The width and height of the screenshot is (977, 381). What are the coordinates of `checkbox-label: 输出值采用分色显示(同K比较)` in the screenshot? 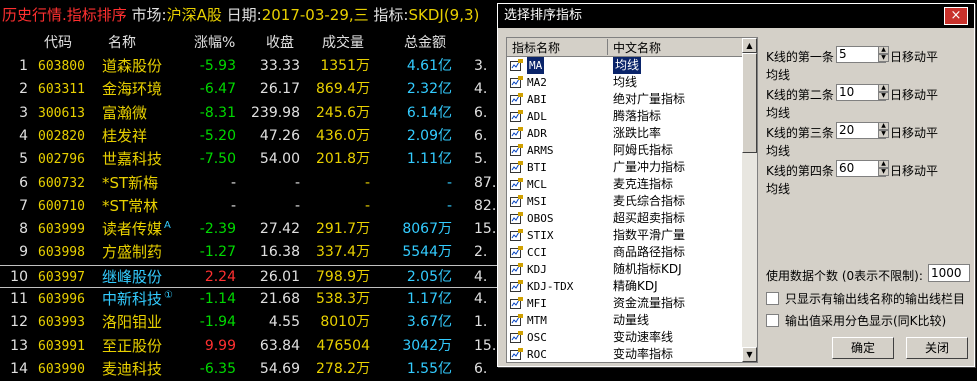 It's located at (866, 321).